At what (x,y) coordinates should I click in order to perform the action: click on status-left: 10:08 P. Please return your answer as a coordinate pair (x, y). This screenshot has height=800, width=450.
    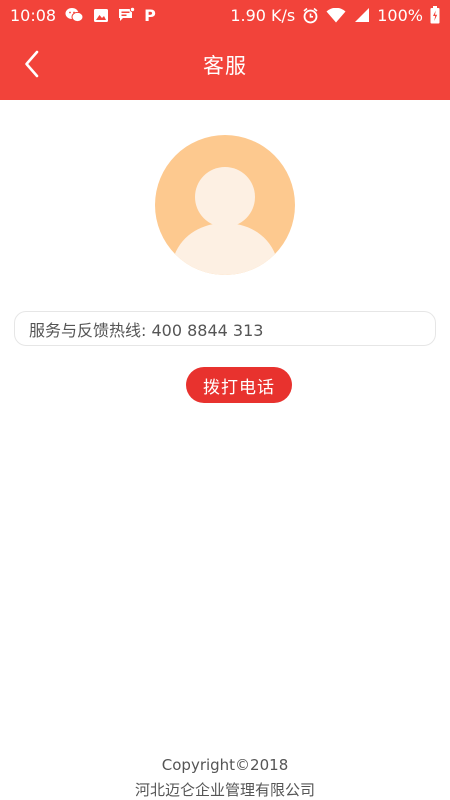
    Looking at the image, I should click on (83, 15).